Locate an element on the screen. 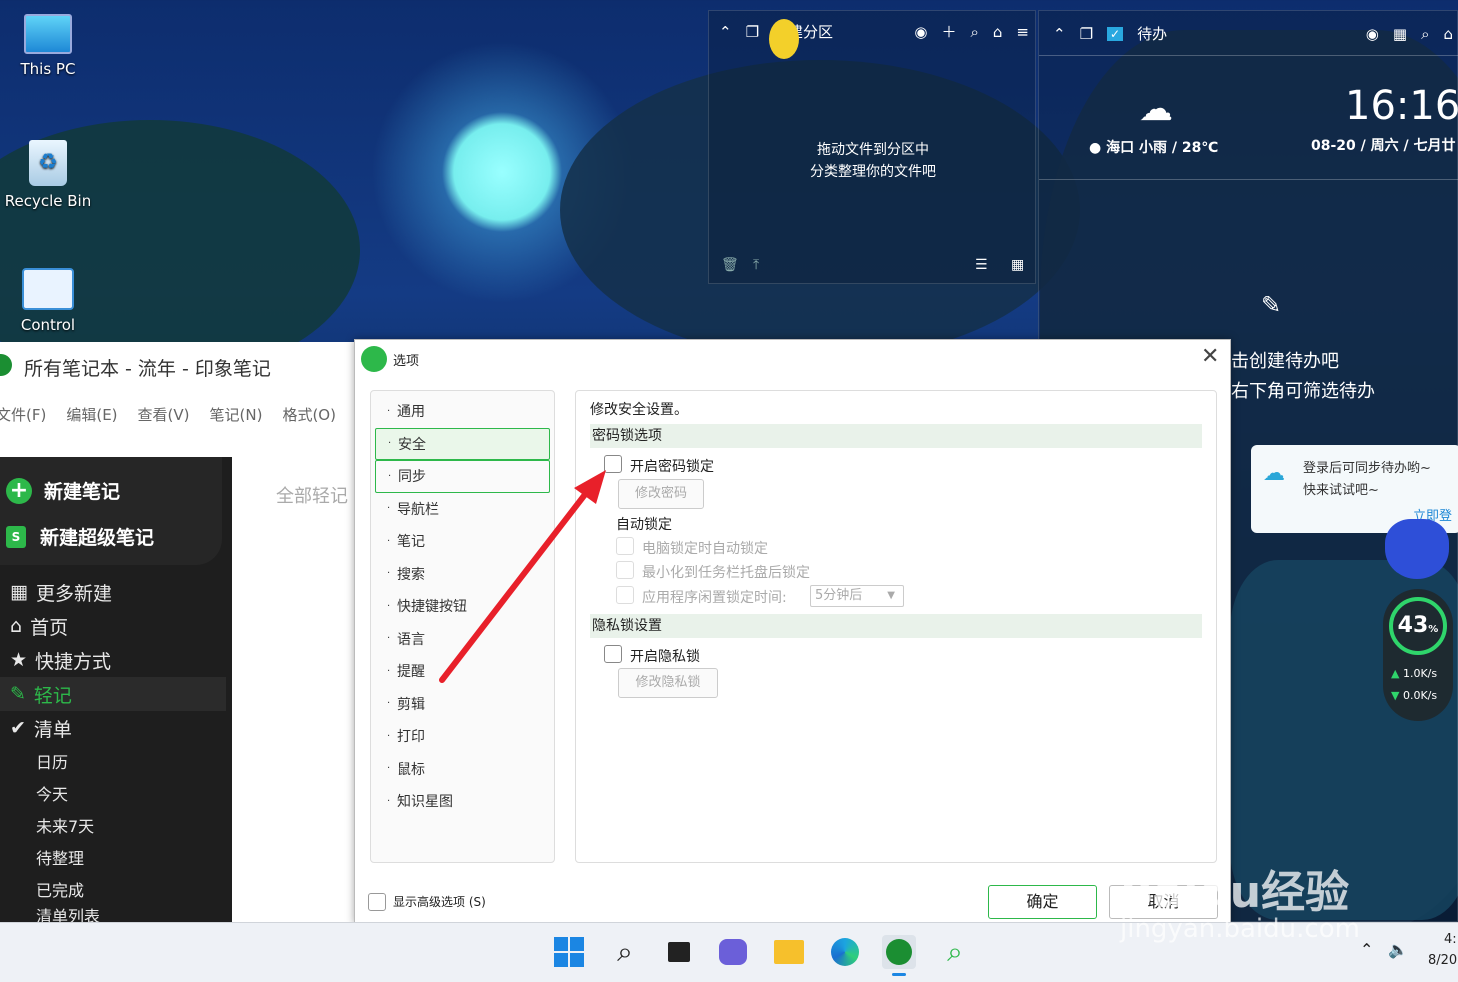  recycle-bin-icon: ♻ is located at coordinates (48, 163).